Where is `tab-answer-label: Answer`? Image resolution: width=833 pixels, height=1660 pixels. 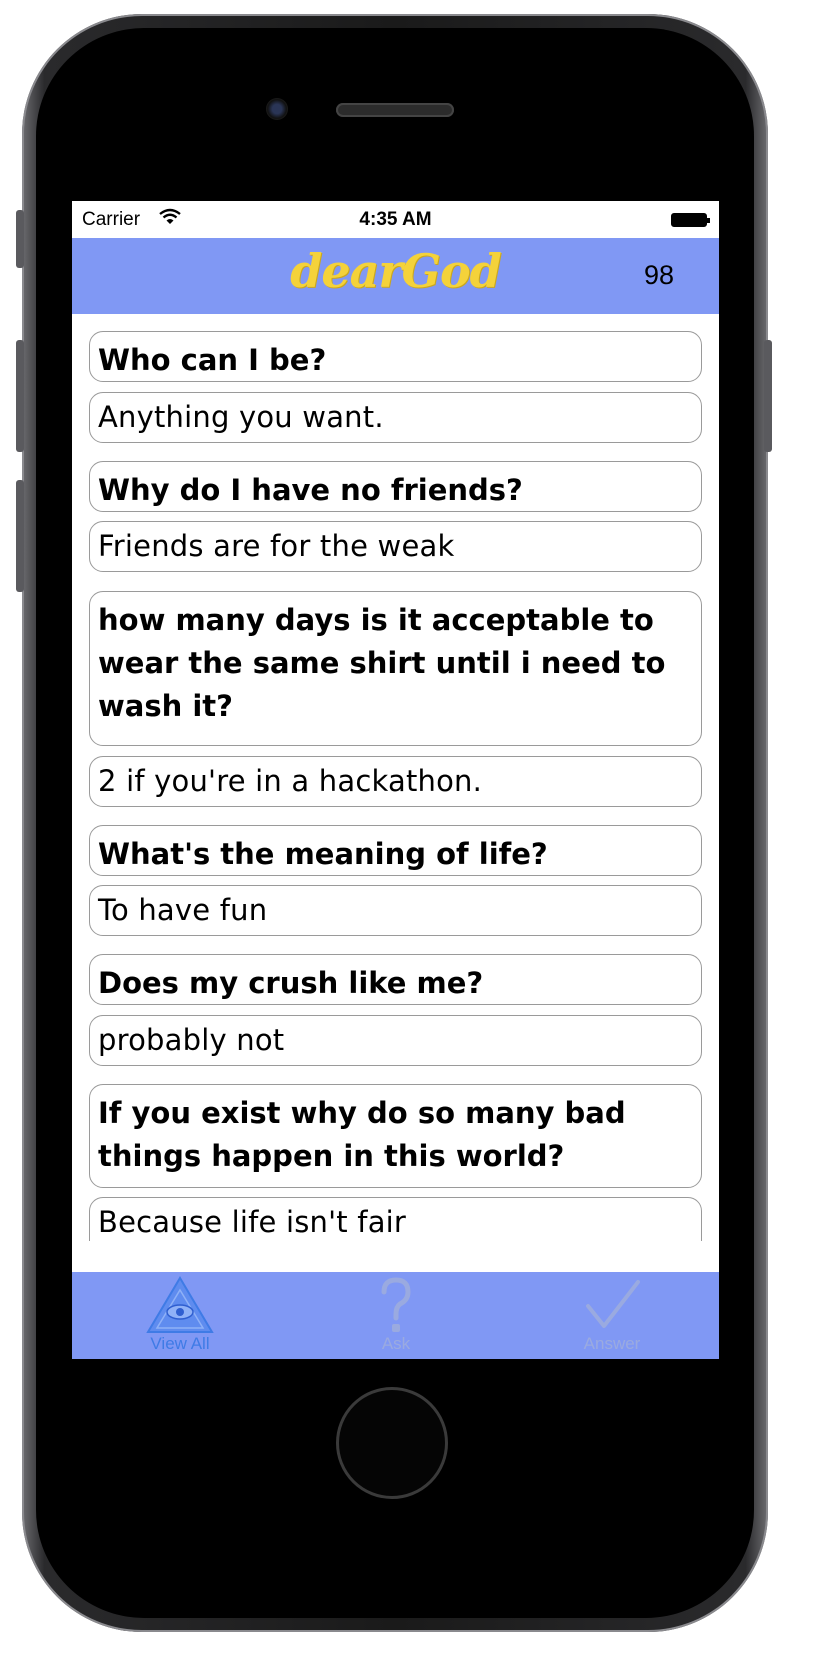
tab-answer-label: Answer is located at coordinates (612, 1343).